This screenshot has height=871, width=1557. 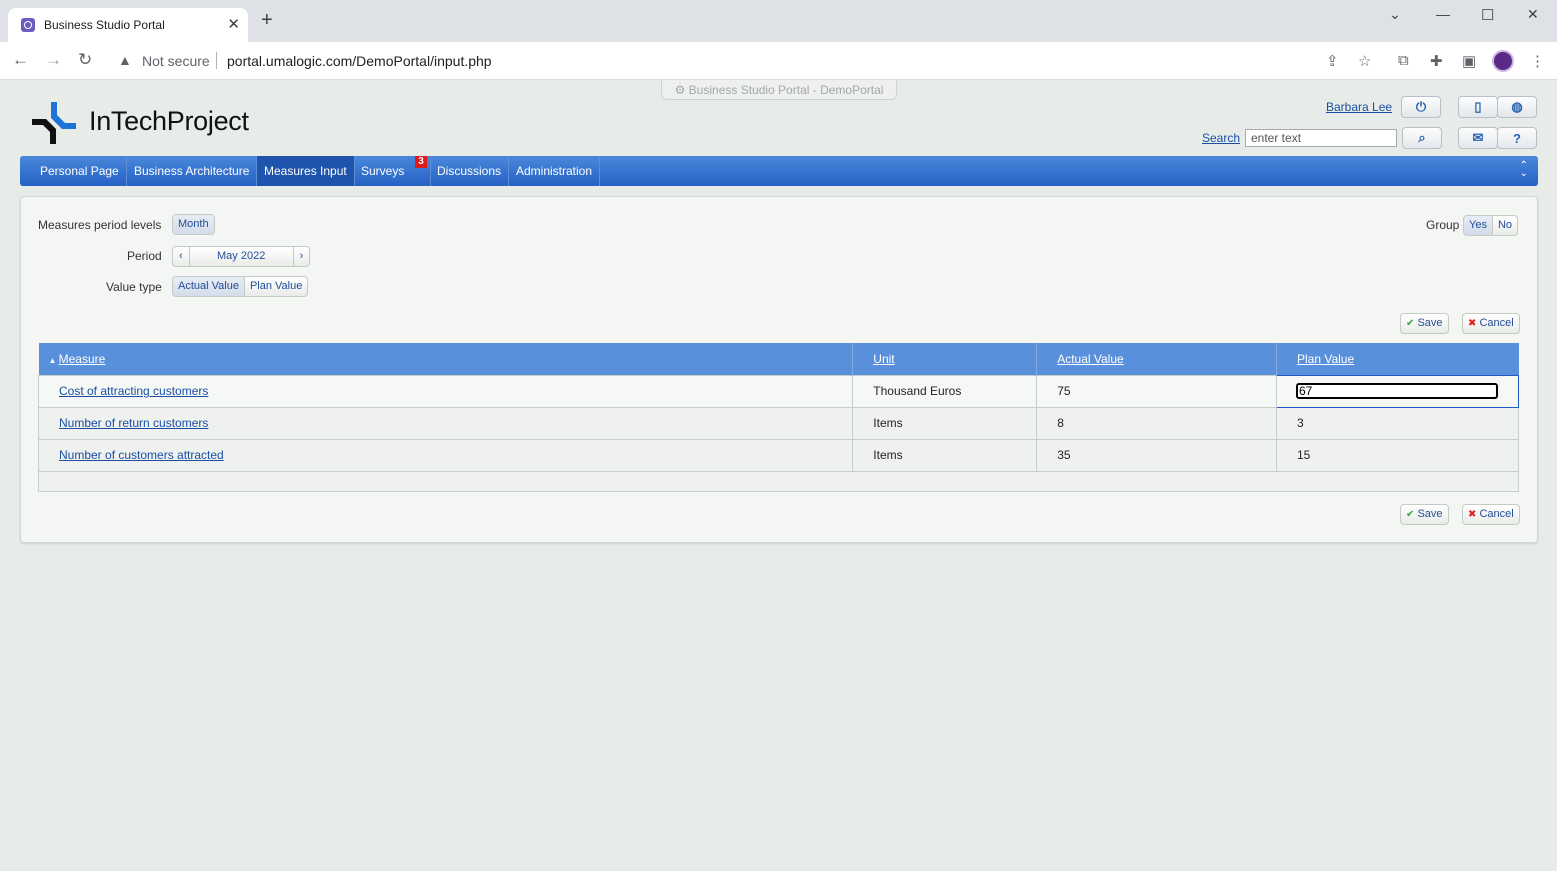 What do you see at coordinates (1403, 60) in the screenshot?
I see `copy-icon: ⧉` at bounding box center [1403, 60].